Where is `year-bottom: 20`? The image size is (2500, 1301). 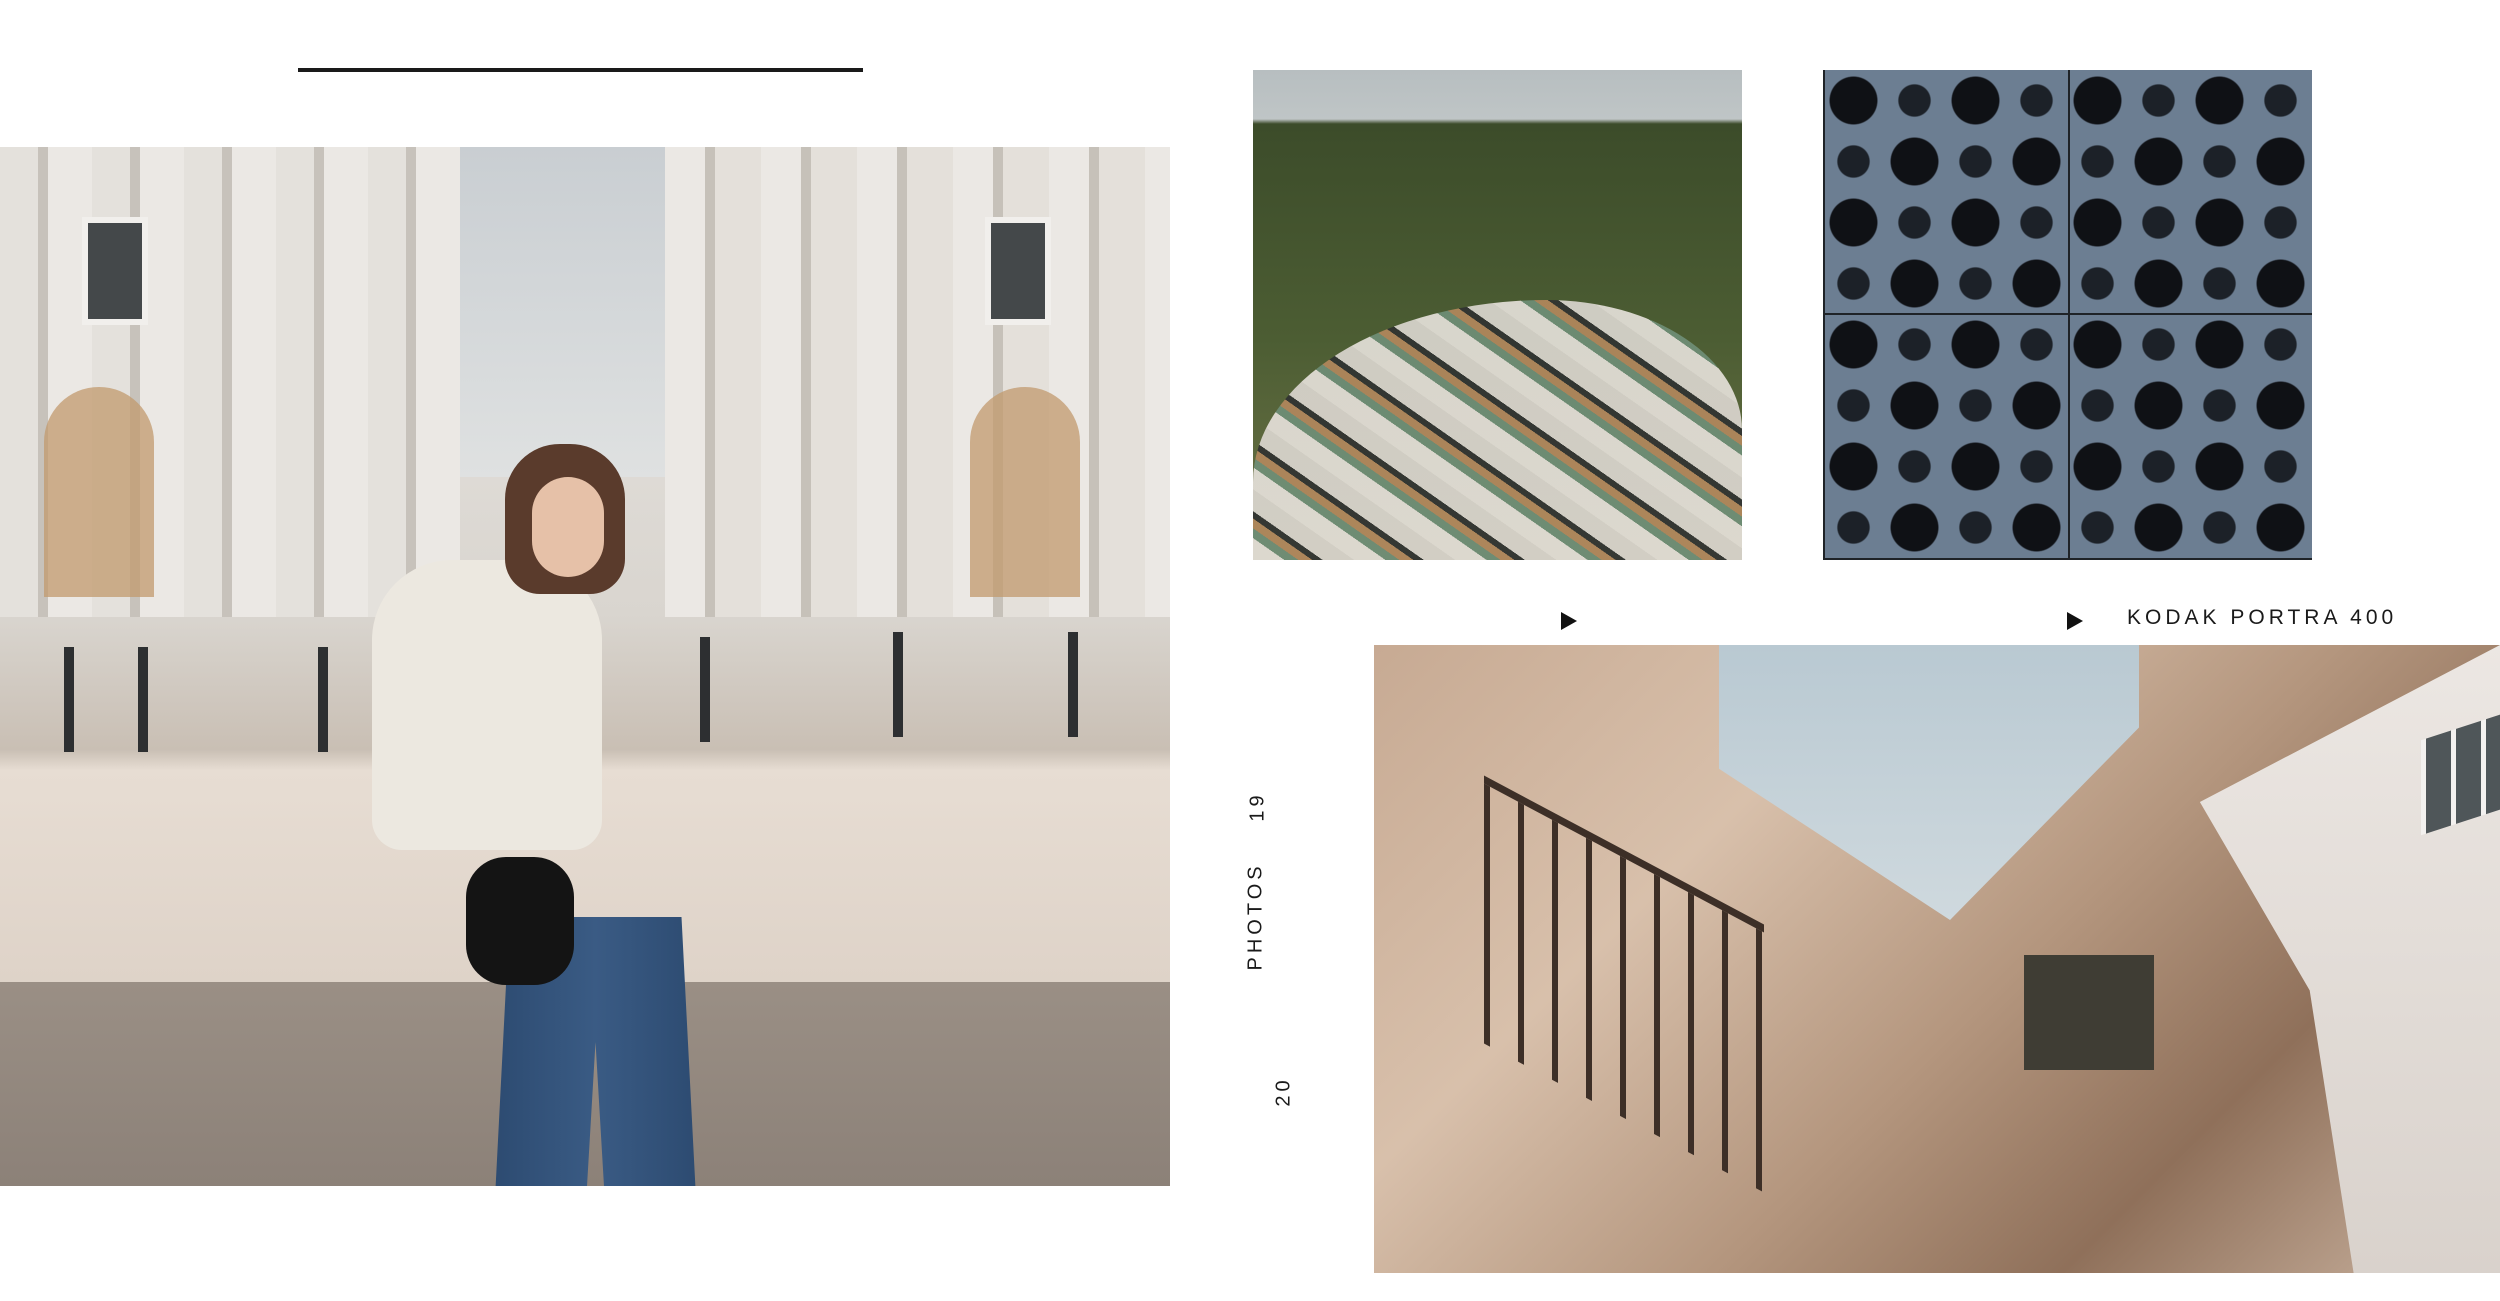 year-bottom: 20 is located at coordinates (1283, 1091).